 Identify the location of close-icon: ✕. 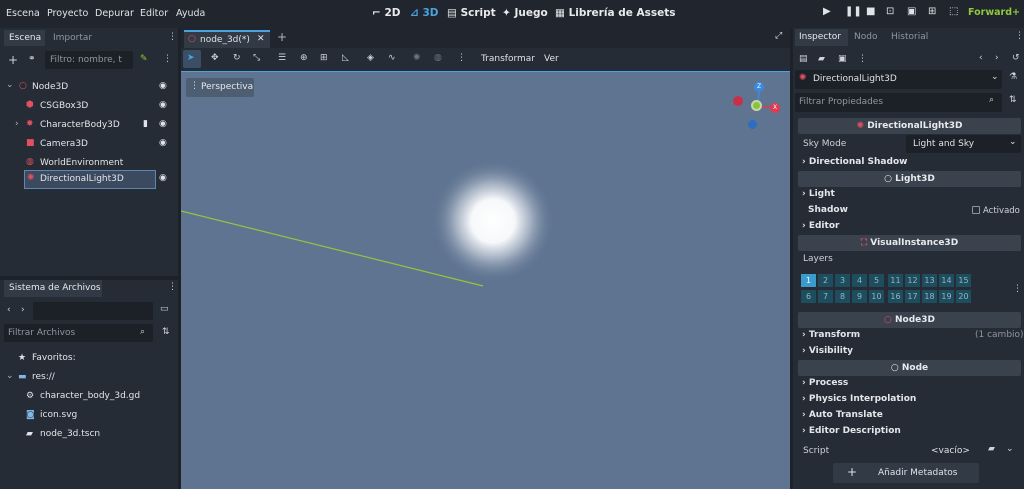
(261, 39).